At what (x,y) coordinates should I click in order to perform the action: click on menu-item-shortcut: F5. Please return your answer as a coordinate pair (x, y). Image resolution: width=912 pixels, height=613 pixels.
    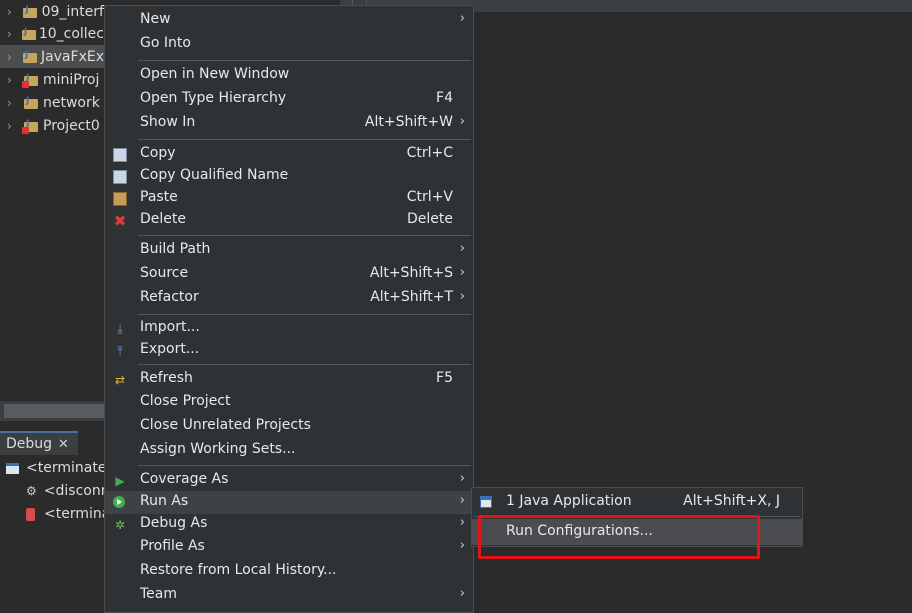
    Looking at the image, I should click on (444, 378).